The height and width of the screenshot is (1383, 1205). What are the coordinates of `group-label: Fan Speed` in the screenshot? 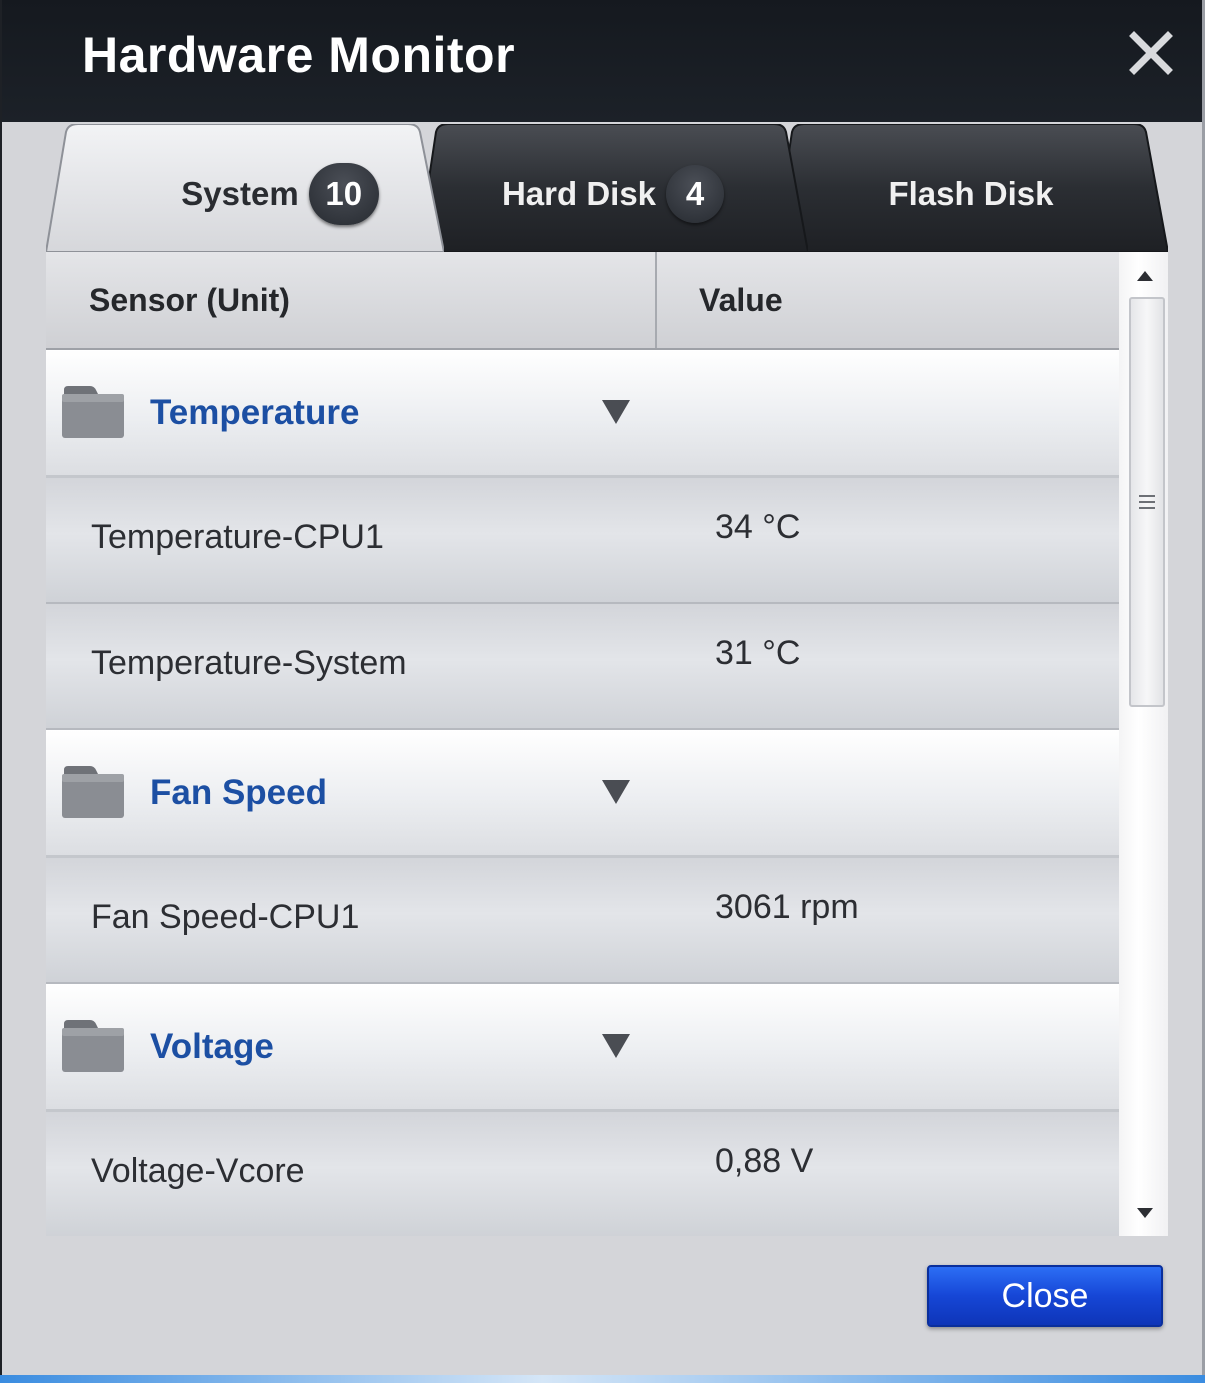 It's located at (238, 792).